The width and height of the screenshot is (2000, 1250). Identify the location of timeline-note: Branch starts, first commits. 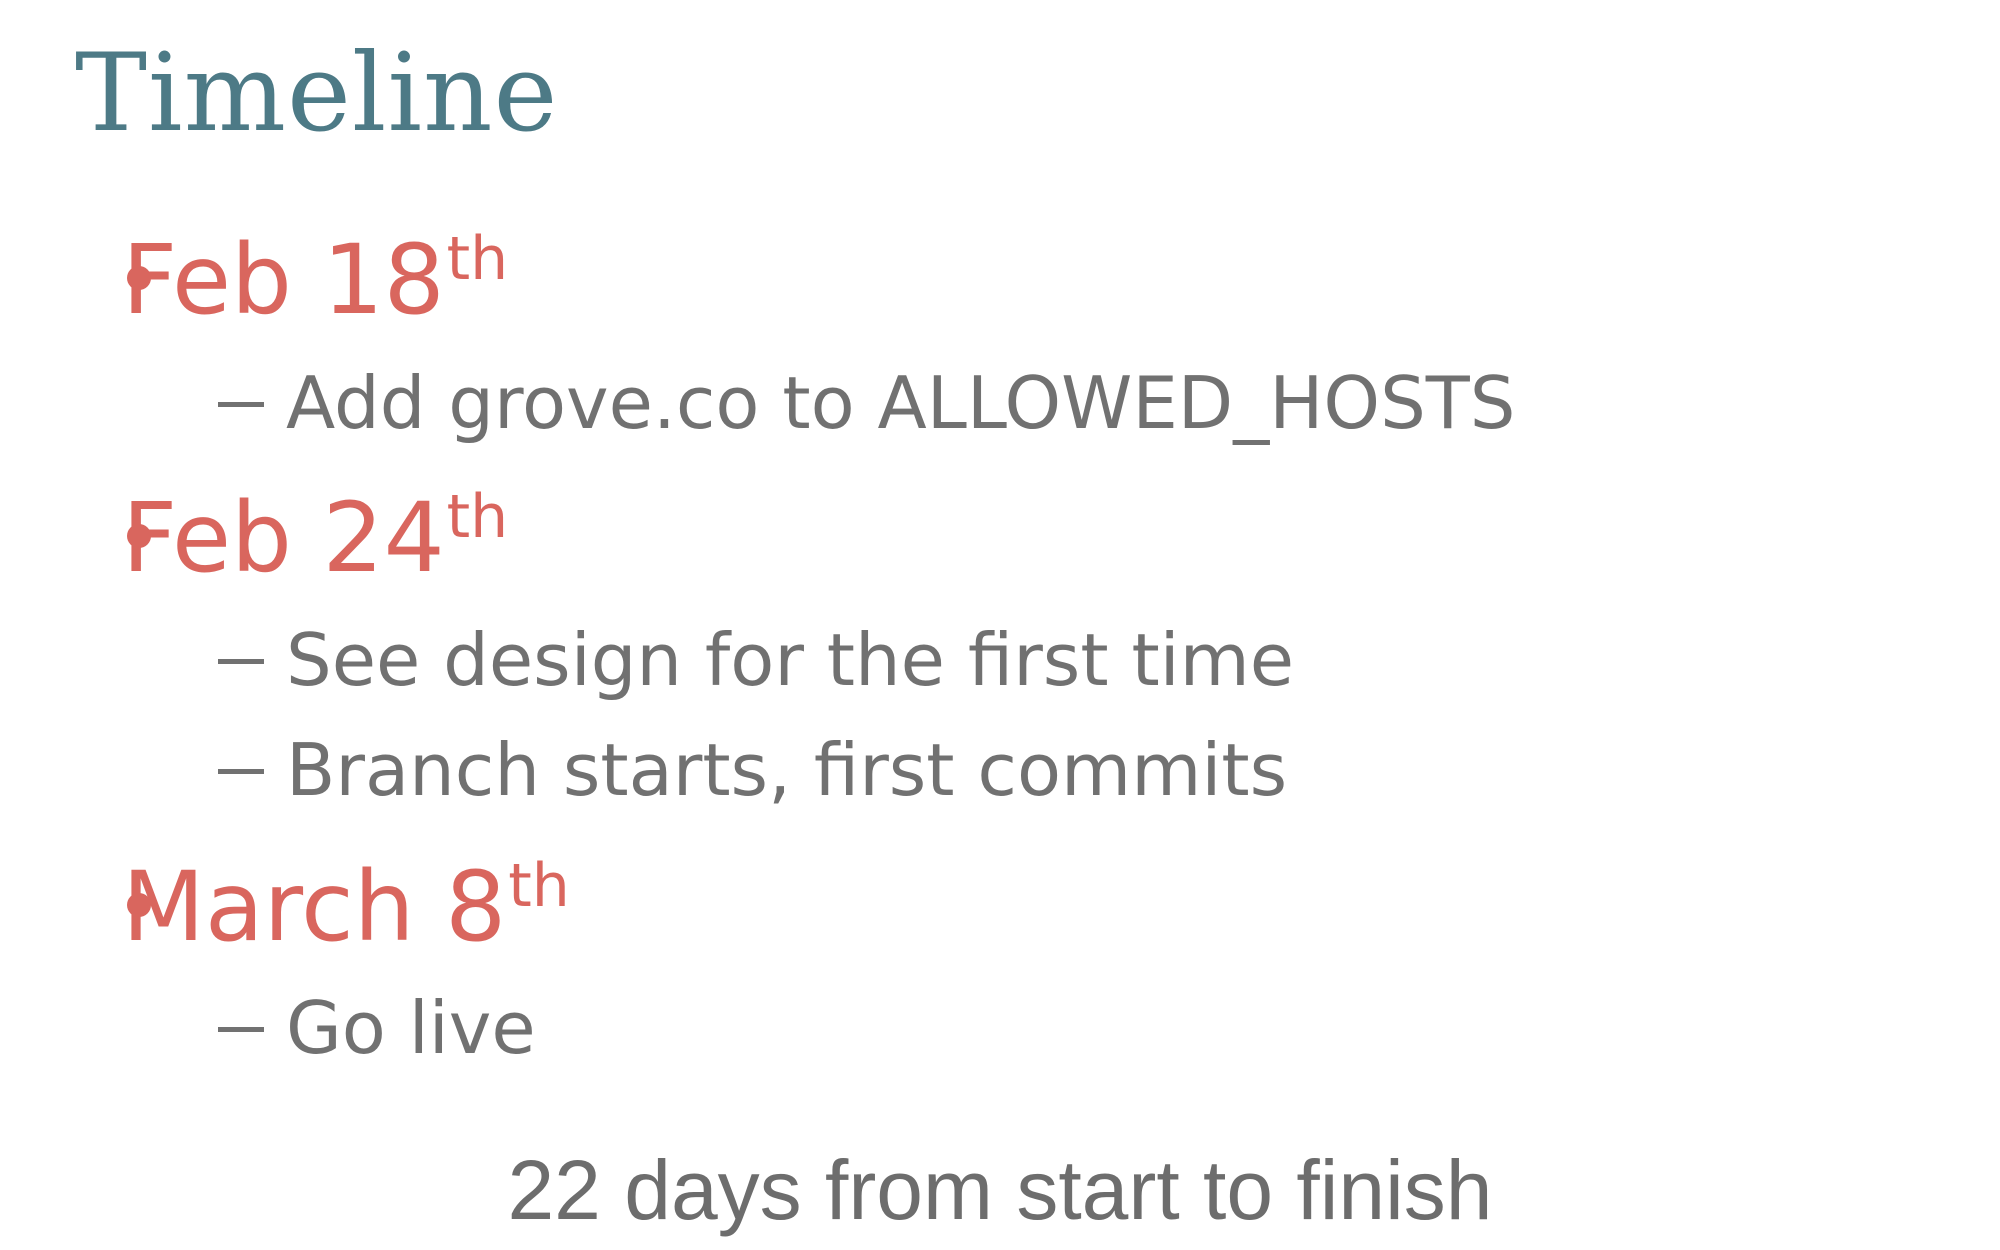
(752, 770).